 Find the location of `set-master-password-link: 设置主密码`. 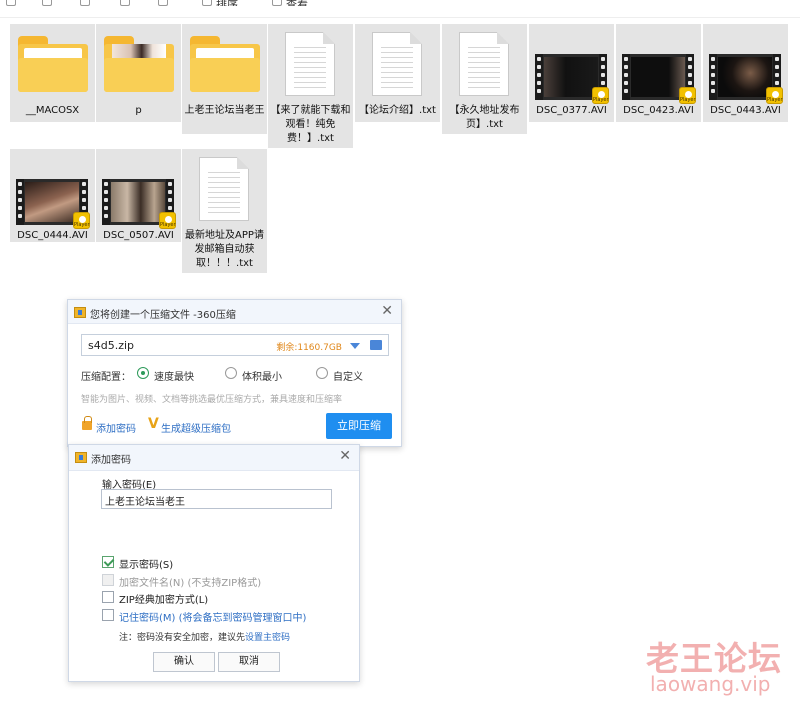

set-master-password-link: 设置主密码 is located at coordinates (267, 638).